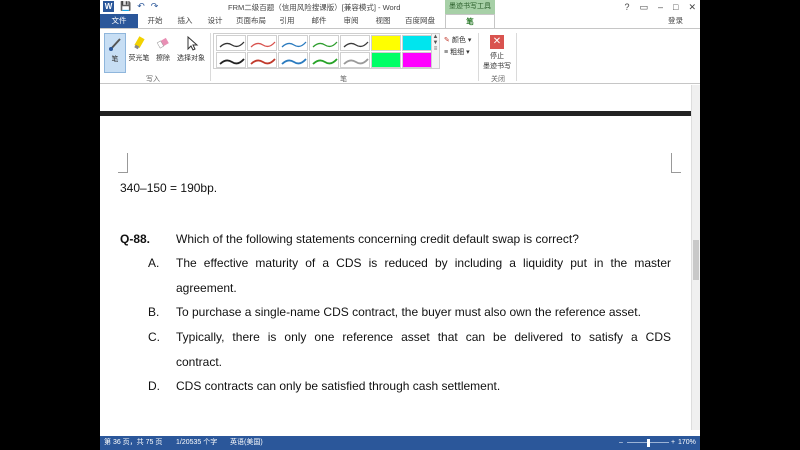 This screenshot has height=450, width=800. I want to click on thickness-icon: ≡, so click(446, 52).